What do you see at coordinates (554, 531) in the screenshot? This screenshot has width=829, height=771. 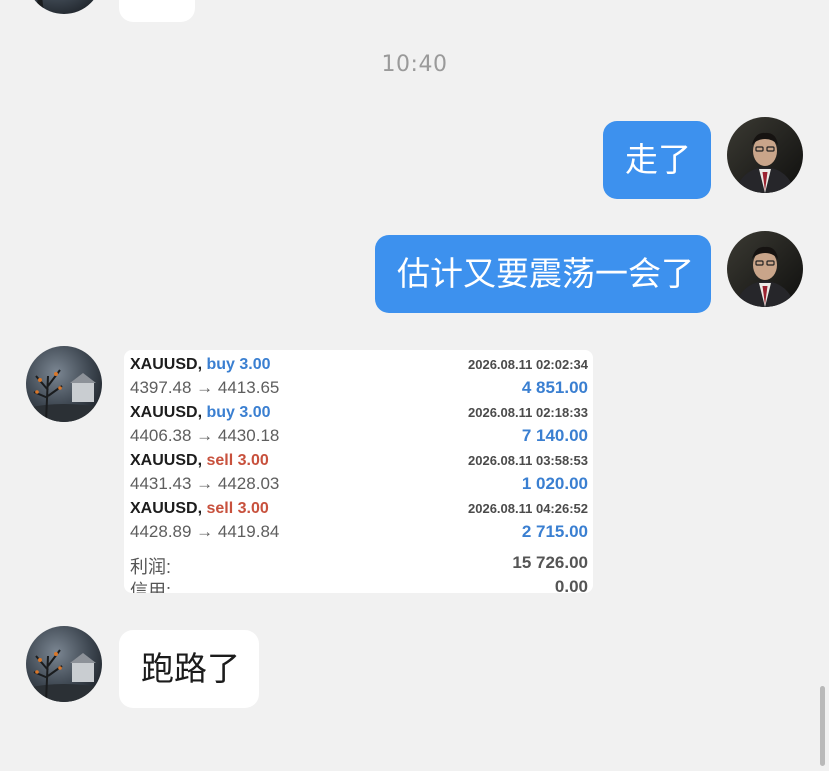 I see `trade-profit: 2 715.00` at bounding box center [554, 531].